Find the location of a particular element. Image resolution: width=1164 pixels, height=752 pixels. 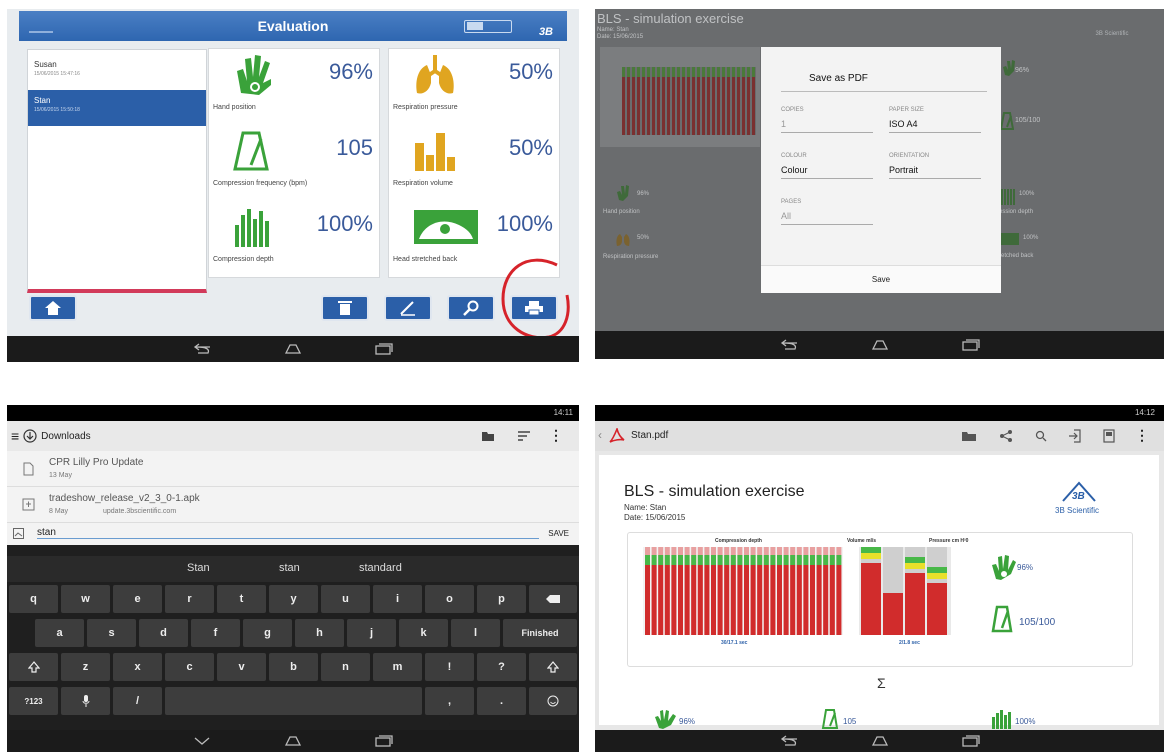

edit-button is located at coordinates (408, 308).